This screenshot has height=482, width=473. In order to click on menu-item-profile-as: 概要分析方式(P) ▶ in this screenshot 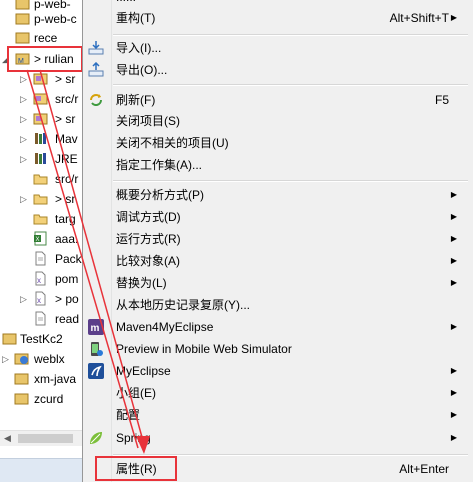, I will do `click(277, 195)`.